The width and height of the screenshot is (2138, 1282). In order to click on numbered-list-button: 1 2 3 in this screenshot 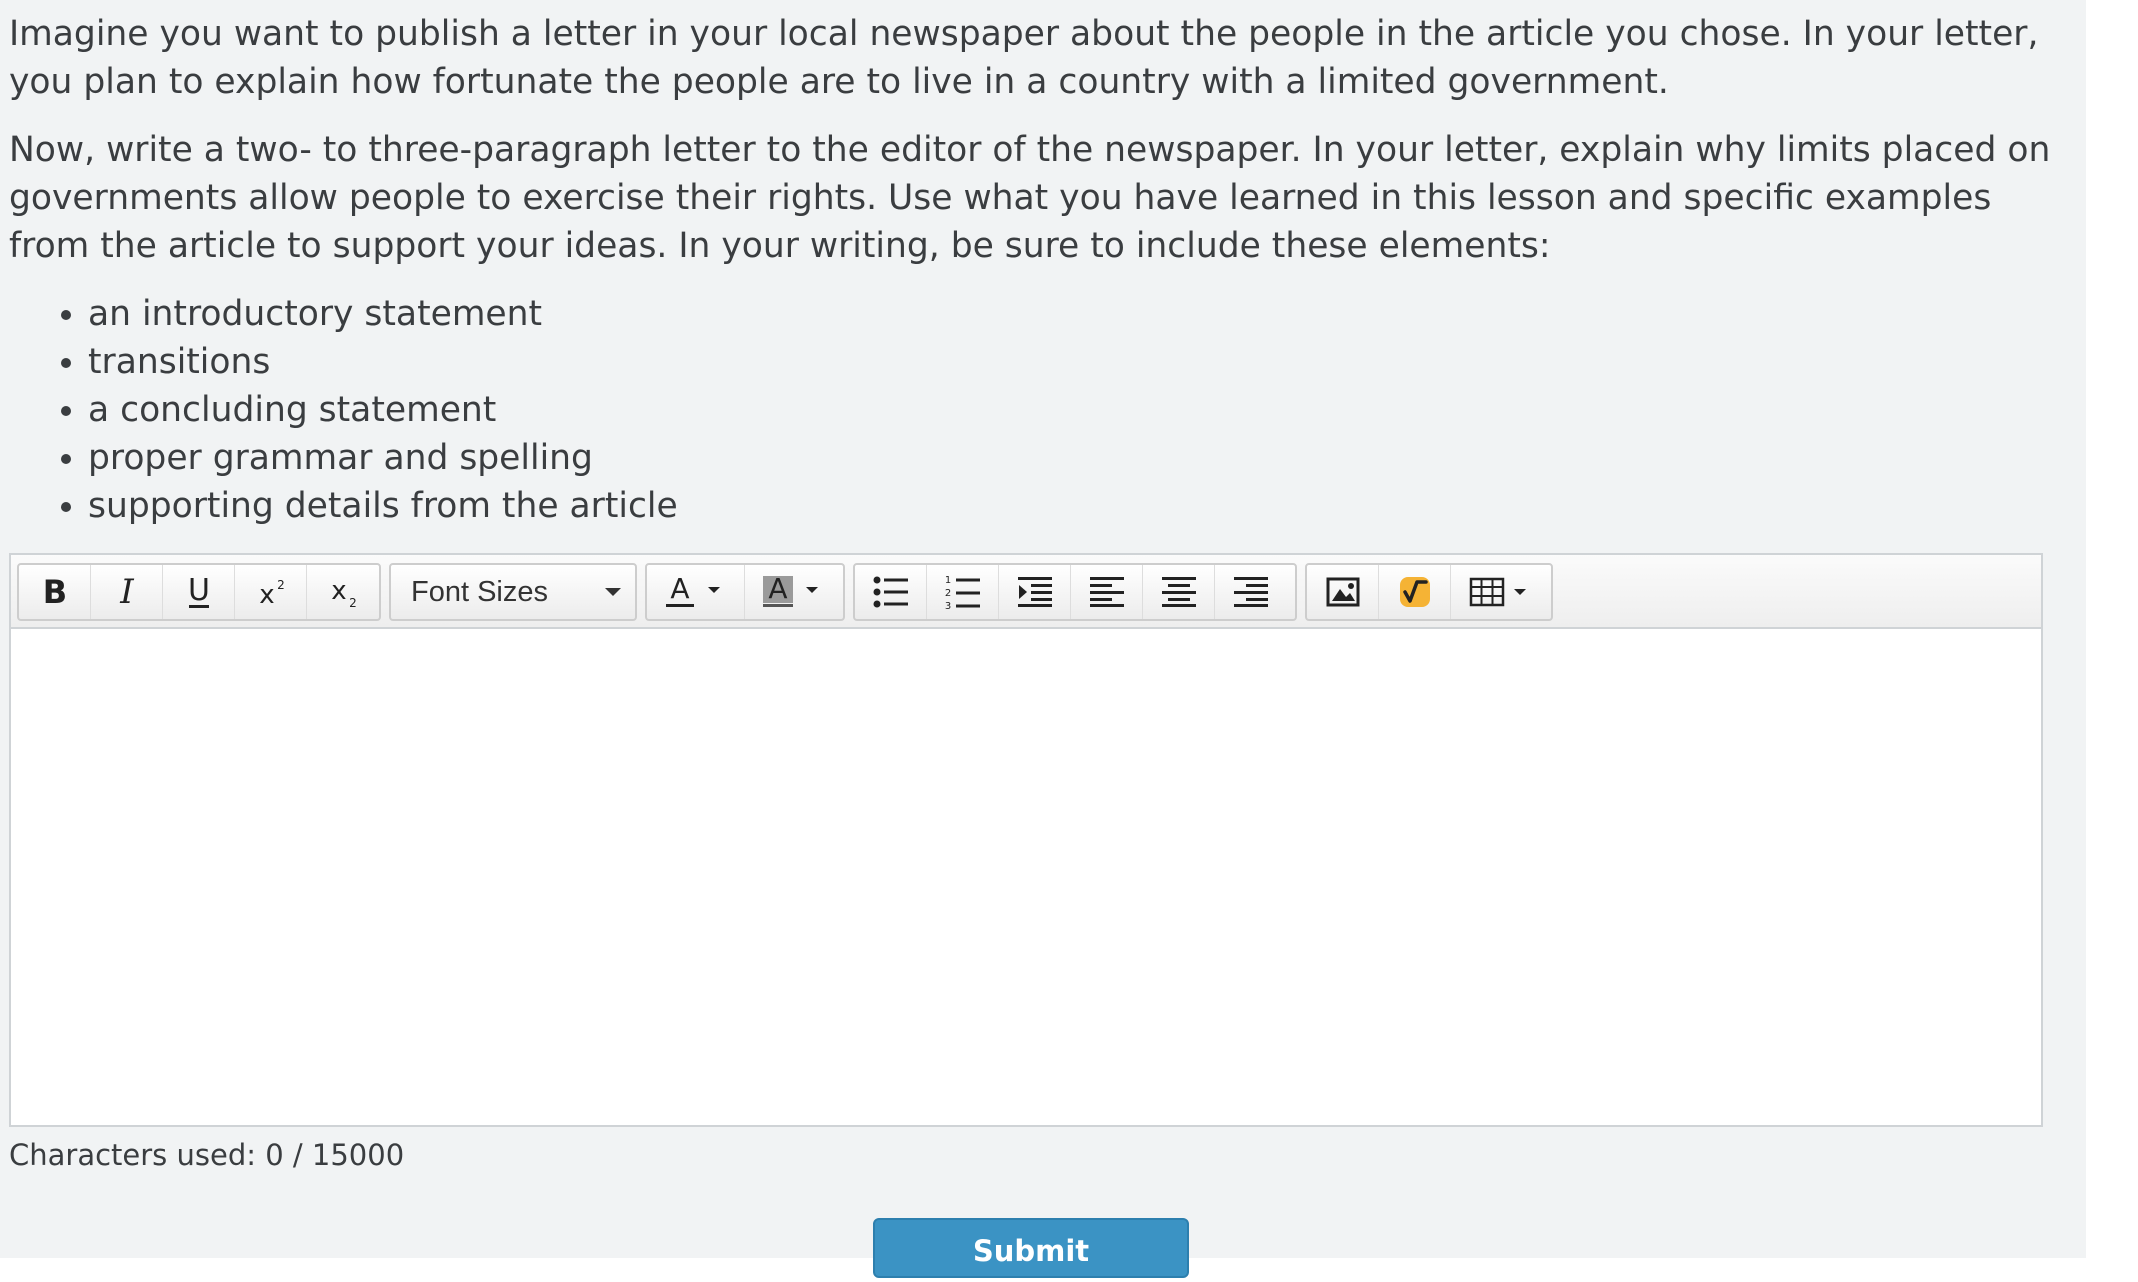, I will do `click(963, 592)`.